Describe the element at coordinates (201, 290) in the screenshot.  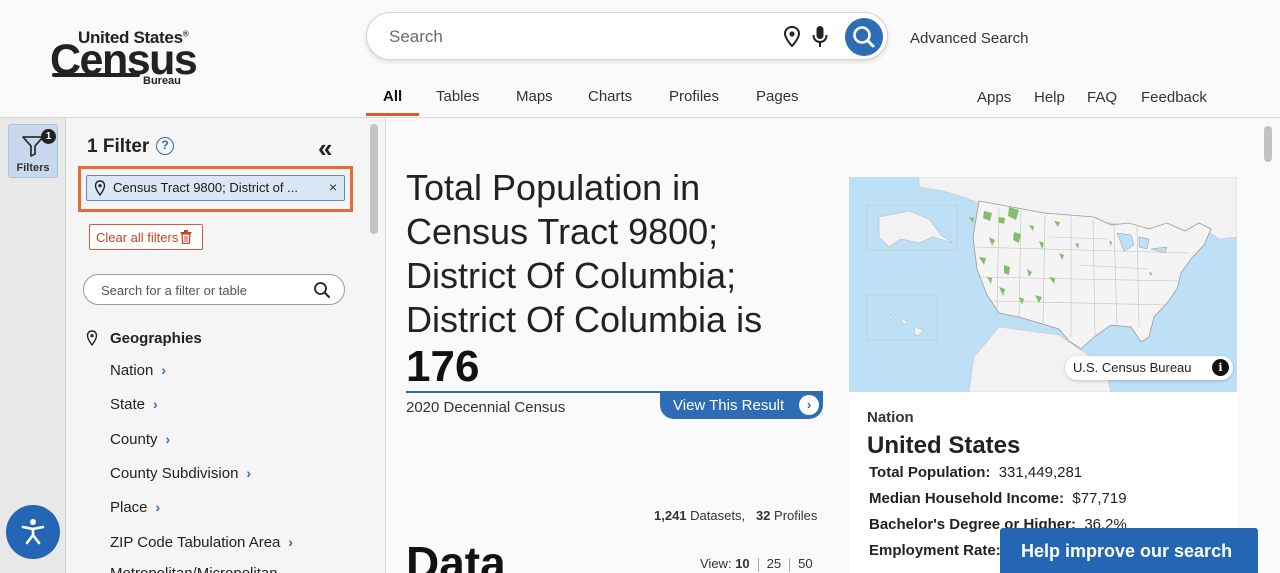
I see `filter-search-input` at that location.